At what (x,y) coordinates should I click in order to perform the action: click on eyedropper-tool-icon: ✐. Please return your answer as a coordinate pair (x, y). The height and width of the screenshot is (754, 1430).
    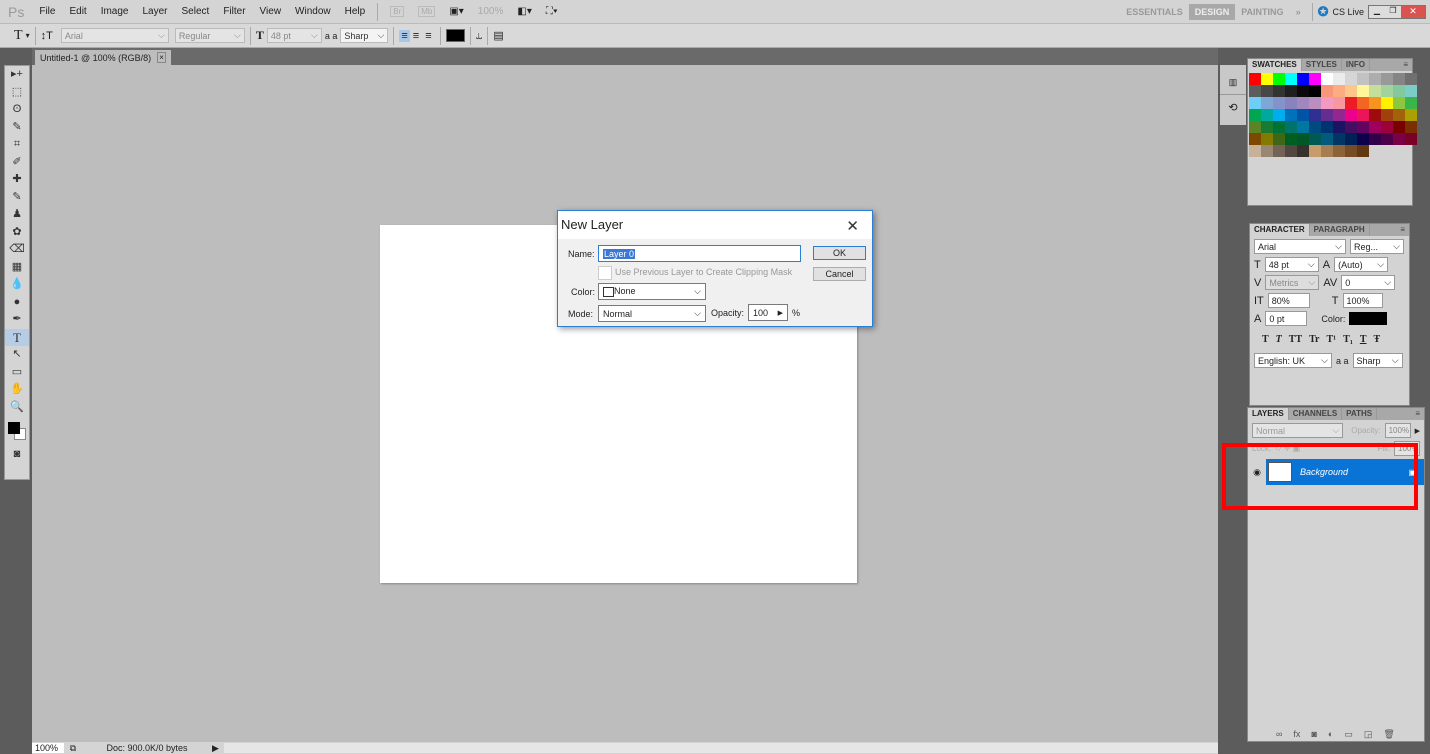
    Looking at the image, I should click on (17, 163).